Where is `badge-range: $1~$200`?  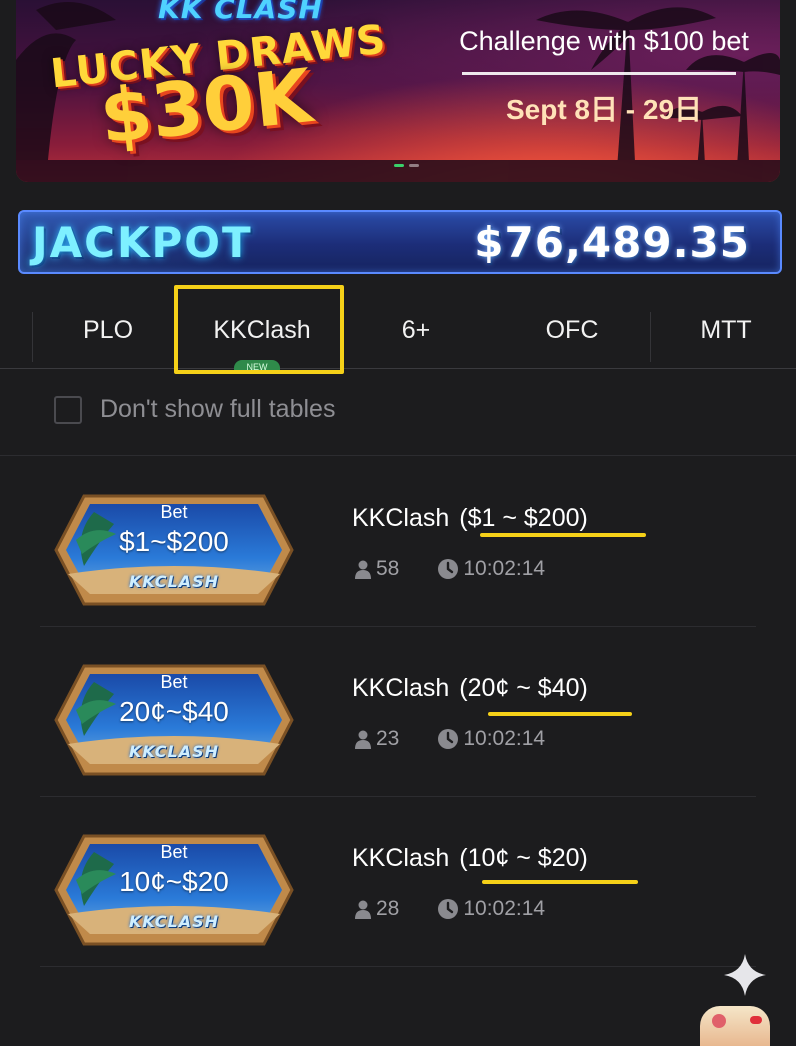 badge-range: $1~$200 is located at coordinates (174, 541).